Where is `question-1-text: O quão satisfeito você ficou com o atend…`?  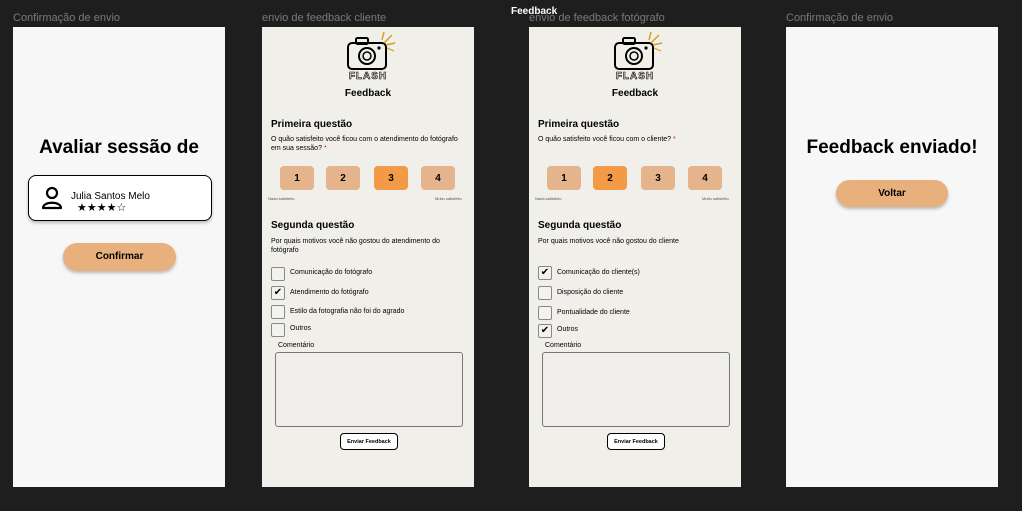 question-1-text: O quão satisfeito você ficou com o atend… is located at coordinates (366, 144).